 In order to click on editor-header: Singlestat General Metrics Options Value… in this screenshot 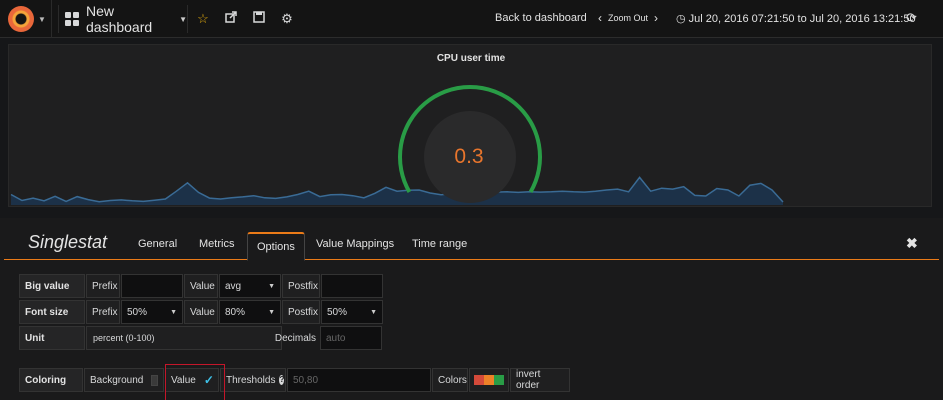, I will do `click(471, 239)`.